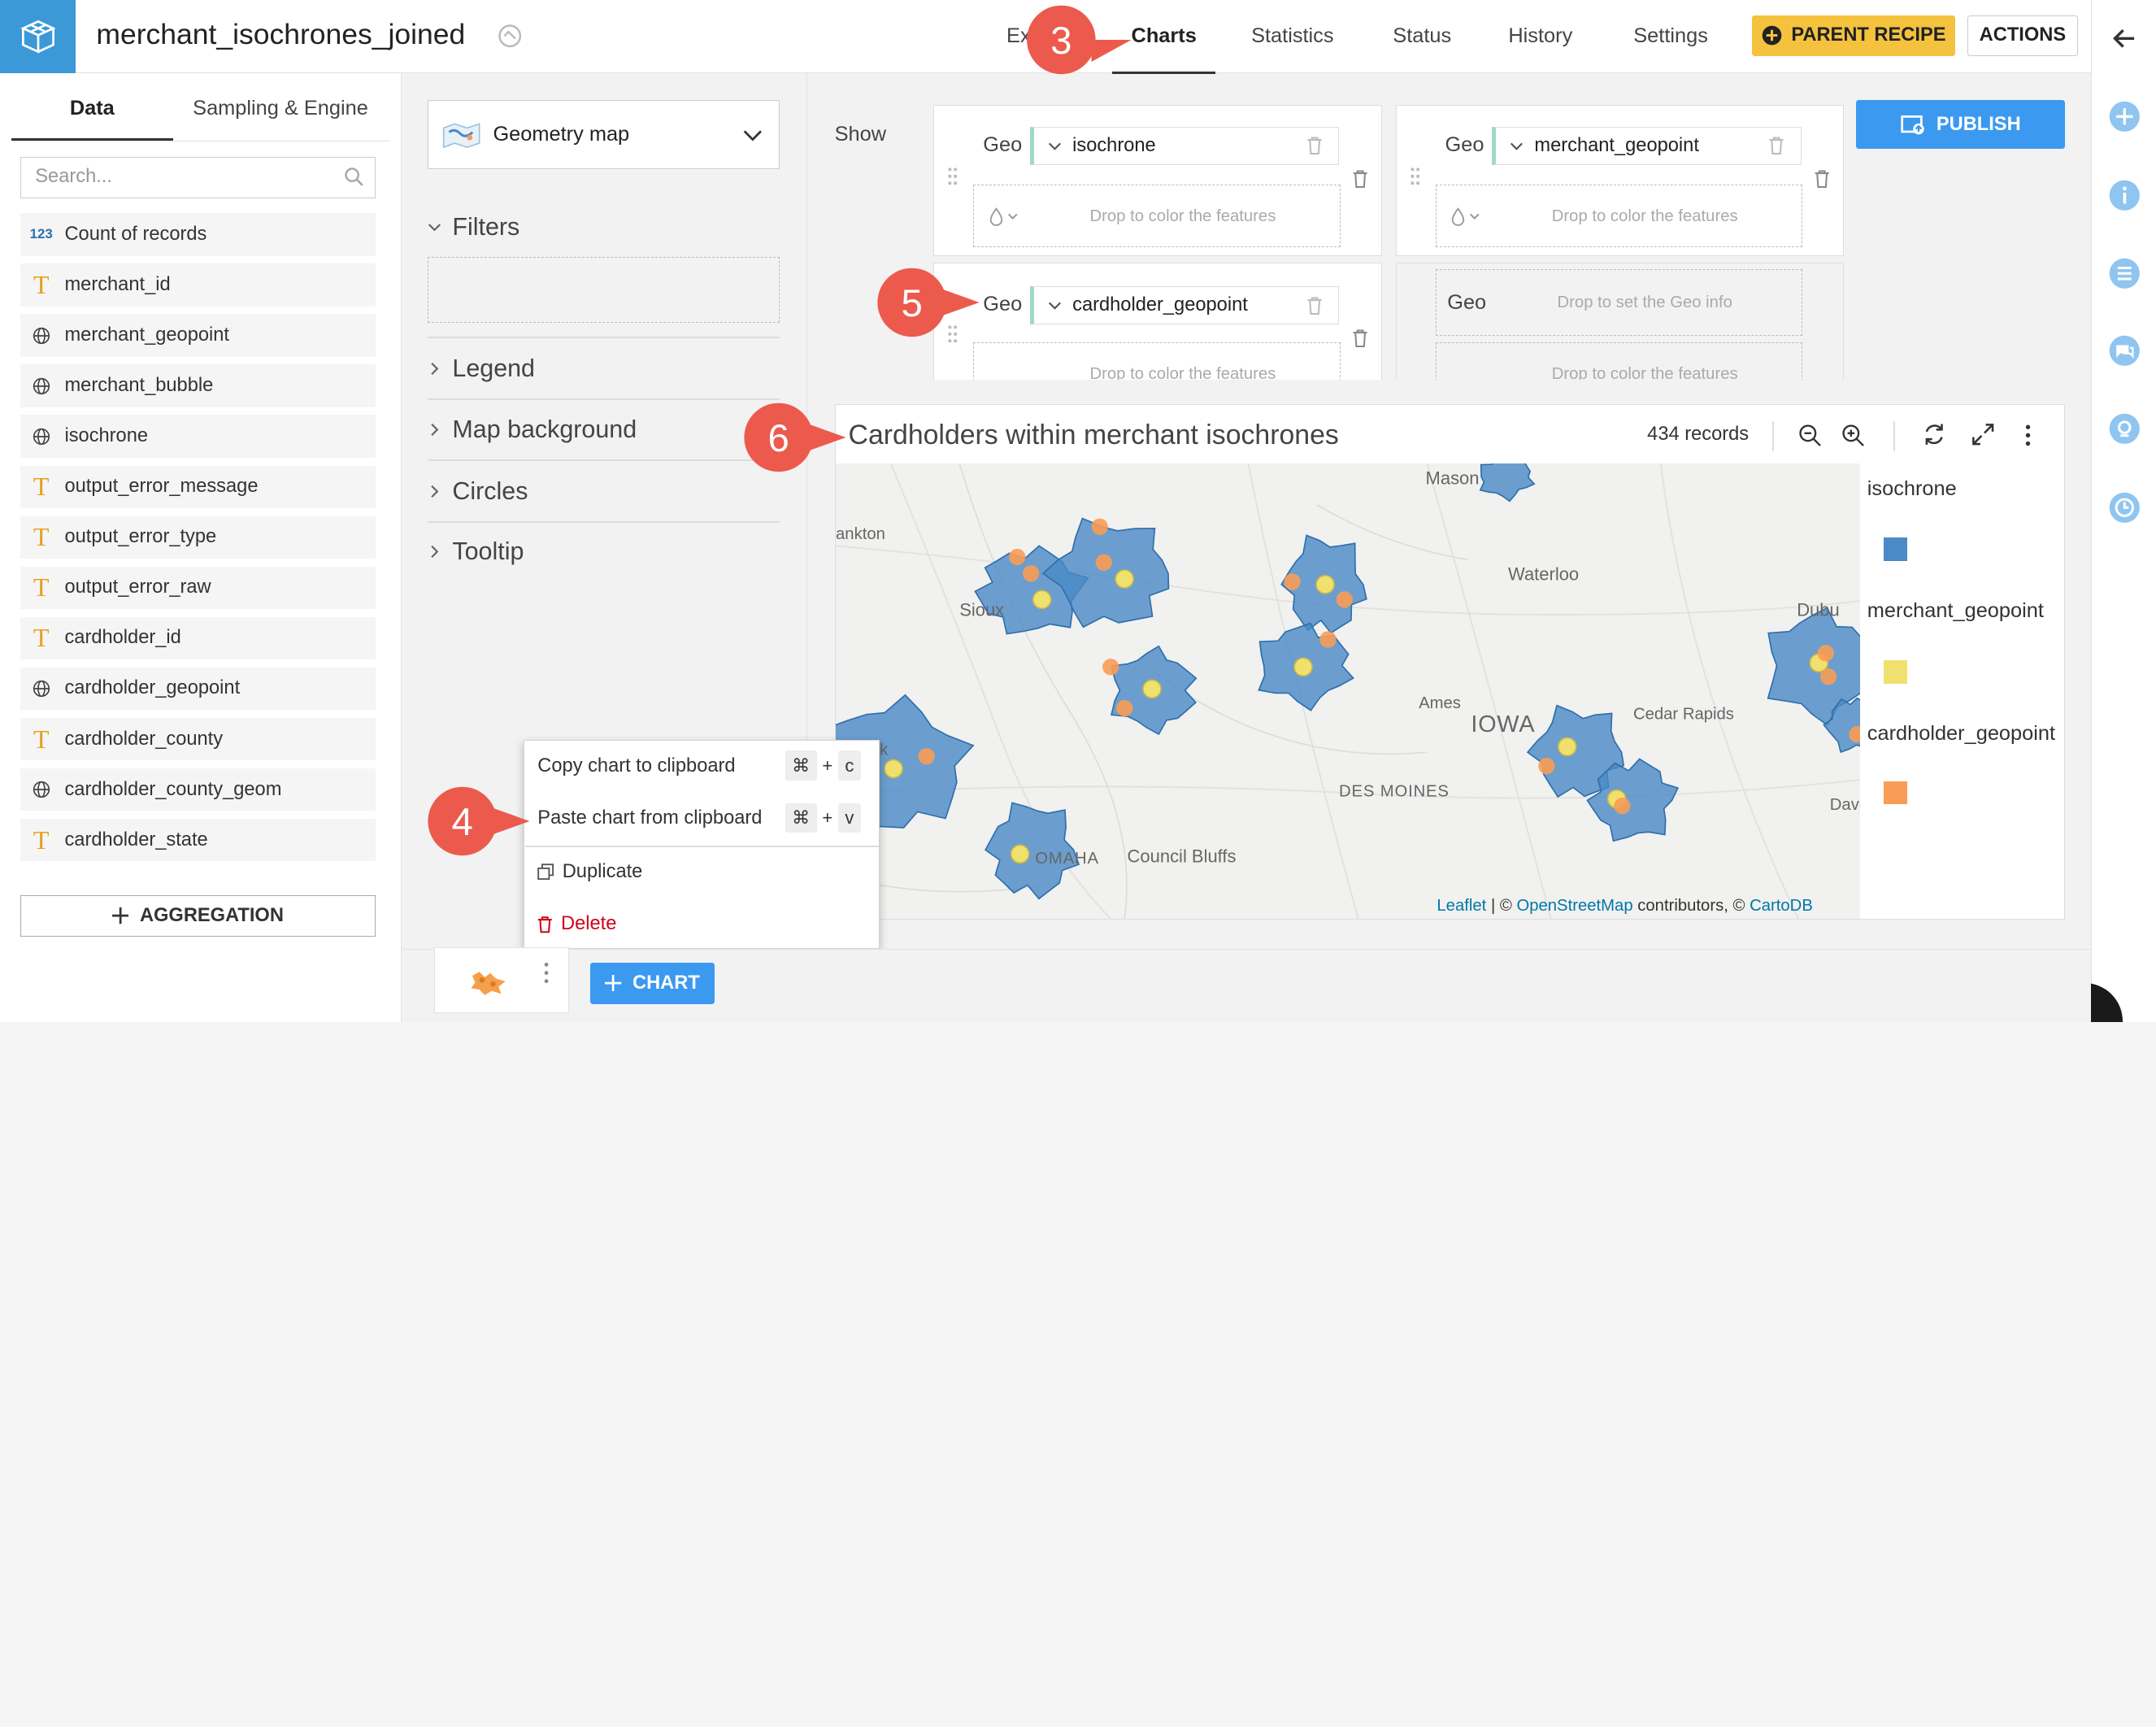 The height and width of the screenshot is (1727, 2156). What do you see at coordinates (1853, 435) in the screenshot?
I see `zoom-in-icon` at bounding box center [1853, 435].